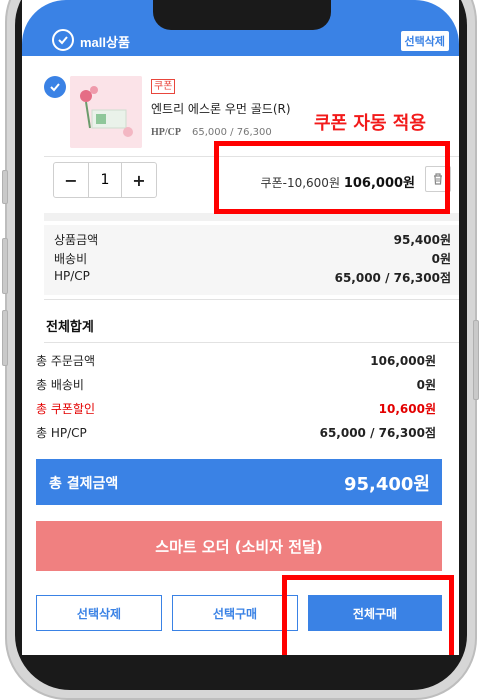 This screenshot has height=700, width=481. What do you see at coordinates (232, 132) in the screenshot?
I see `product-hp-value: 65,000 / 76,300` at bounding box center [232, 132].